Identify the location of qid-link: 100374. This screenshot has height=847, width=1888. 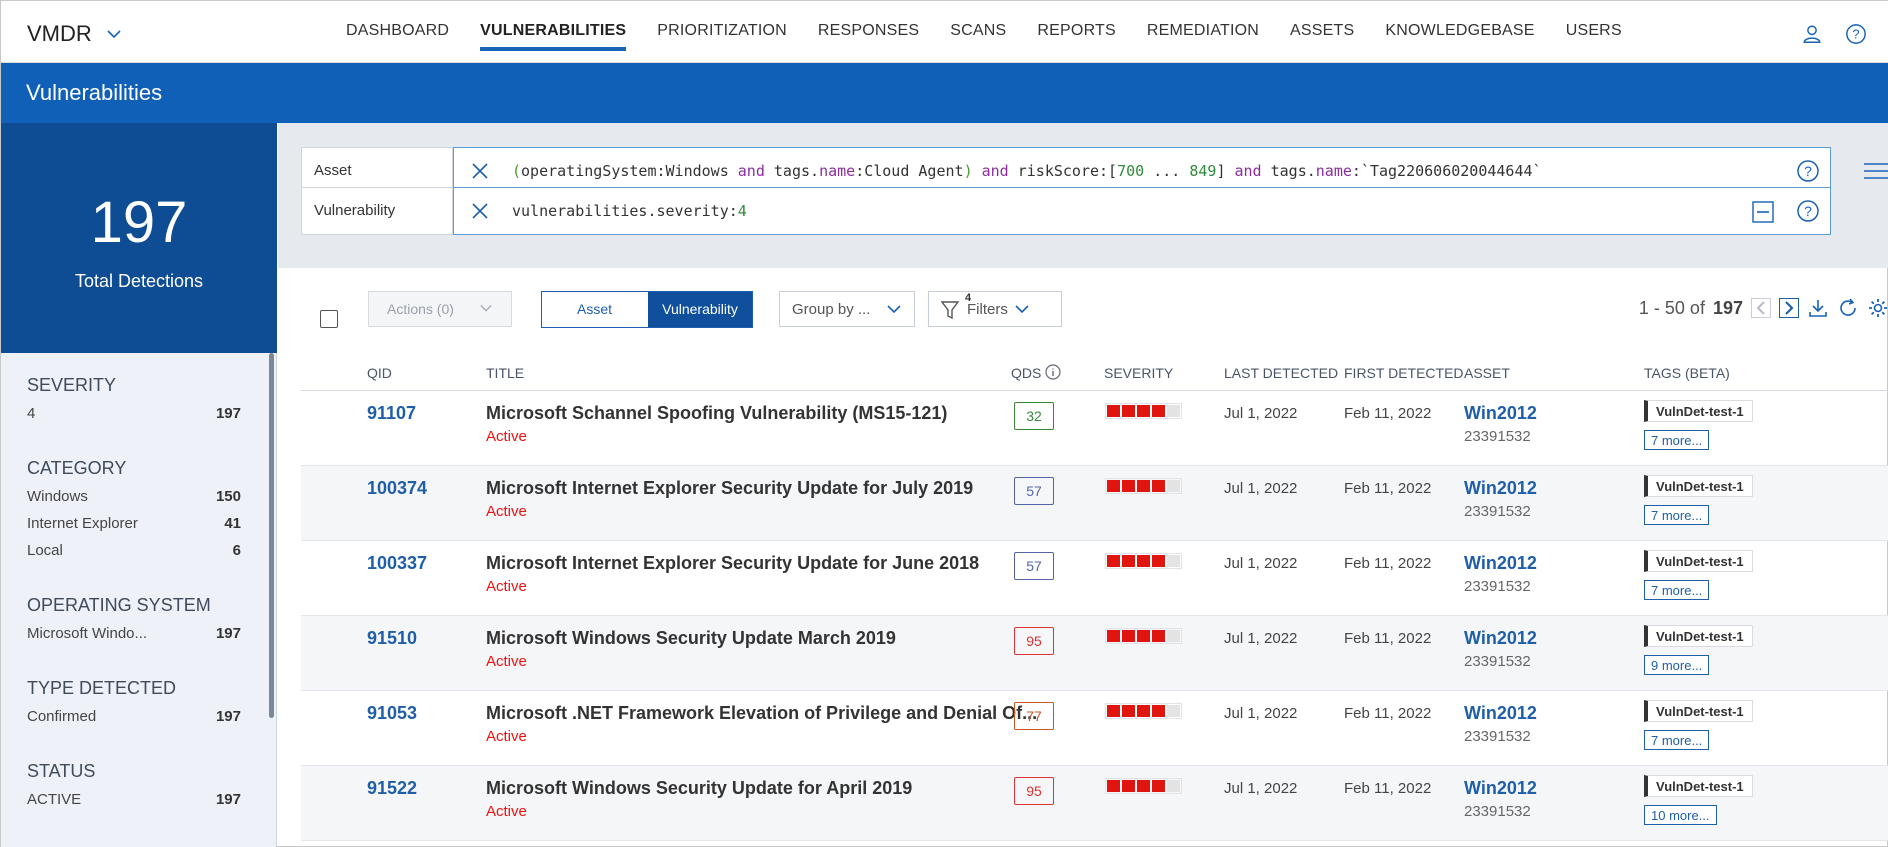
(397, 488).